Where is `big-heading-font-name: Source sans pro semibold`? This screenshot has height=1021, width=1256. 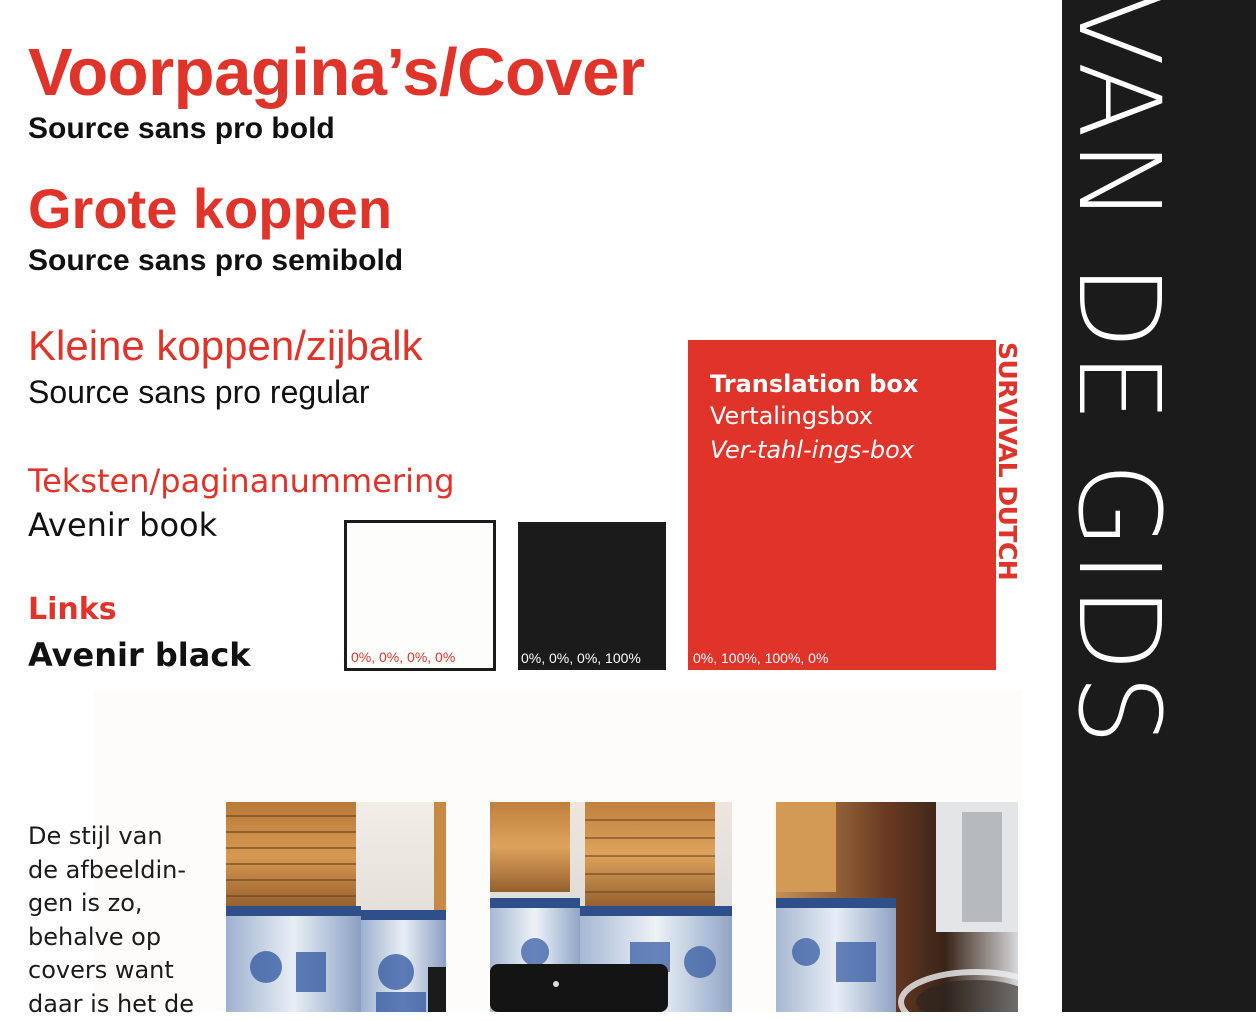
big-heading-font-name: Source sans pro semibold is located at coordinates (215, 261).